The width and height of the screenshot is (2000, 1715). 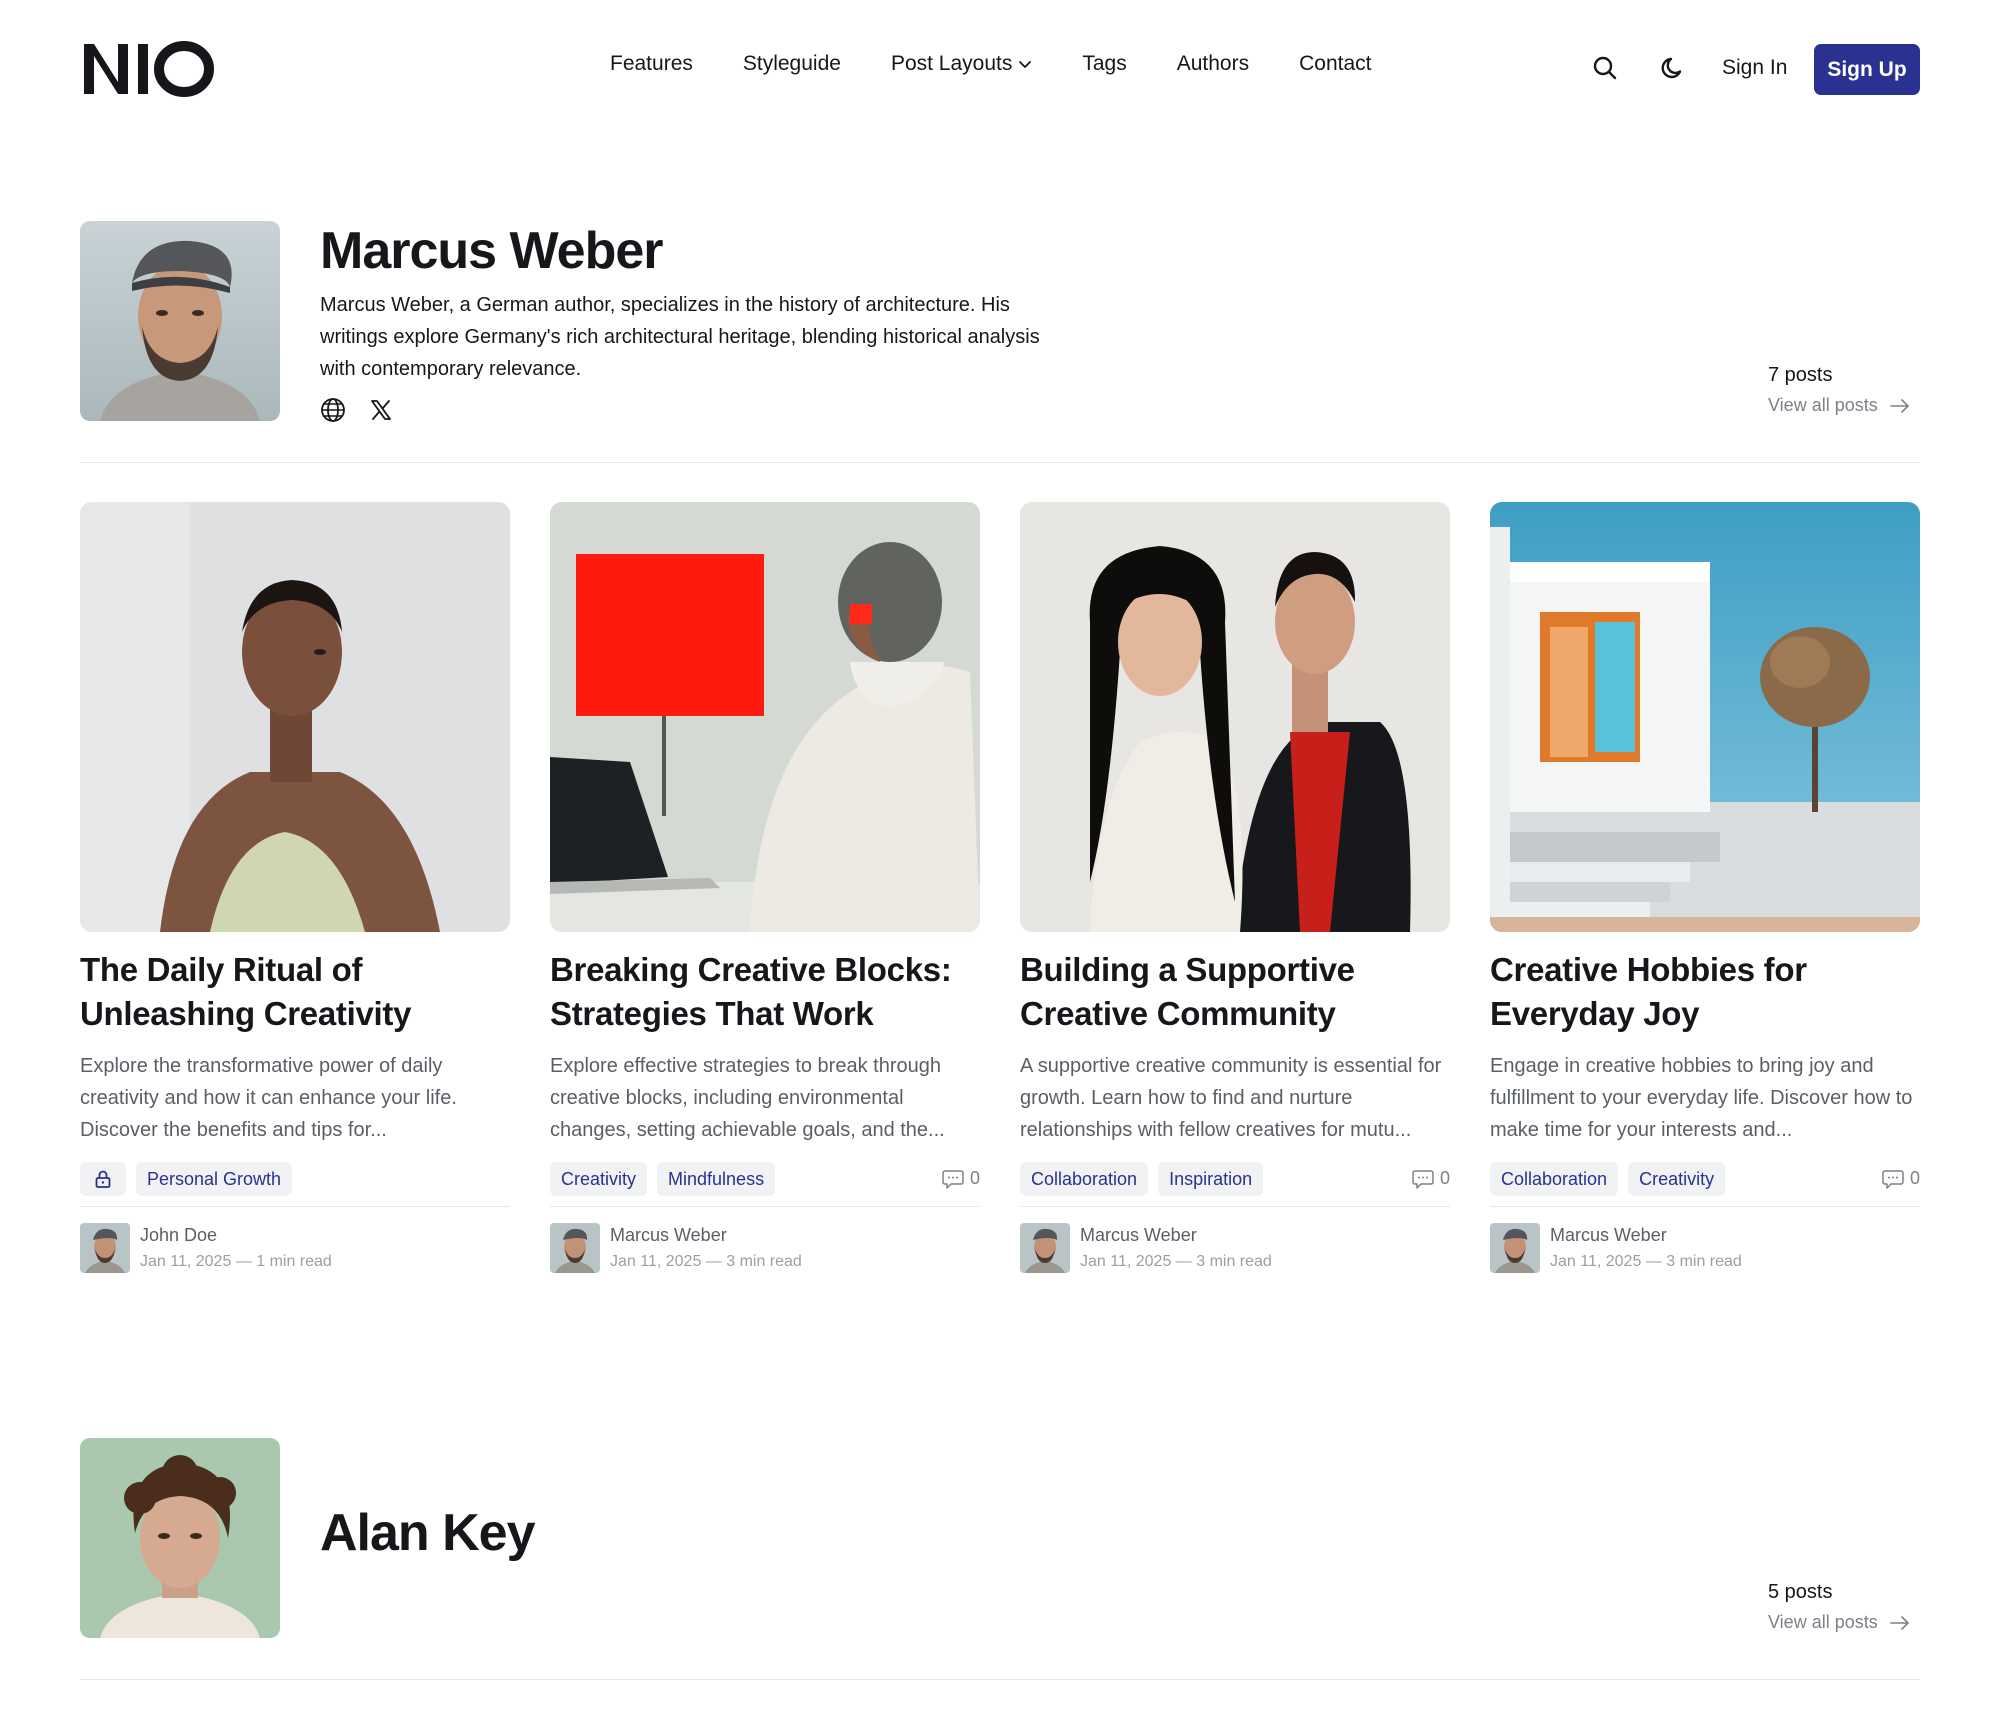 What do you see at coordinates (1025, 64) in the screenshot?
I see `chevron-down-icon` at bounding box center [1025, 64].